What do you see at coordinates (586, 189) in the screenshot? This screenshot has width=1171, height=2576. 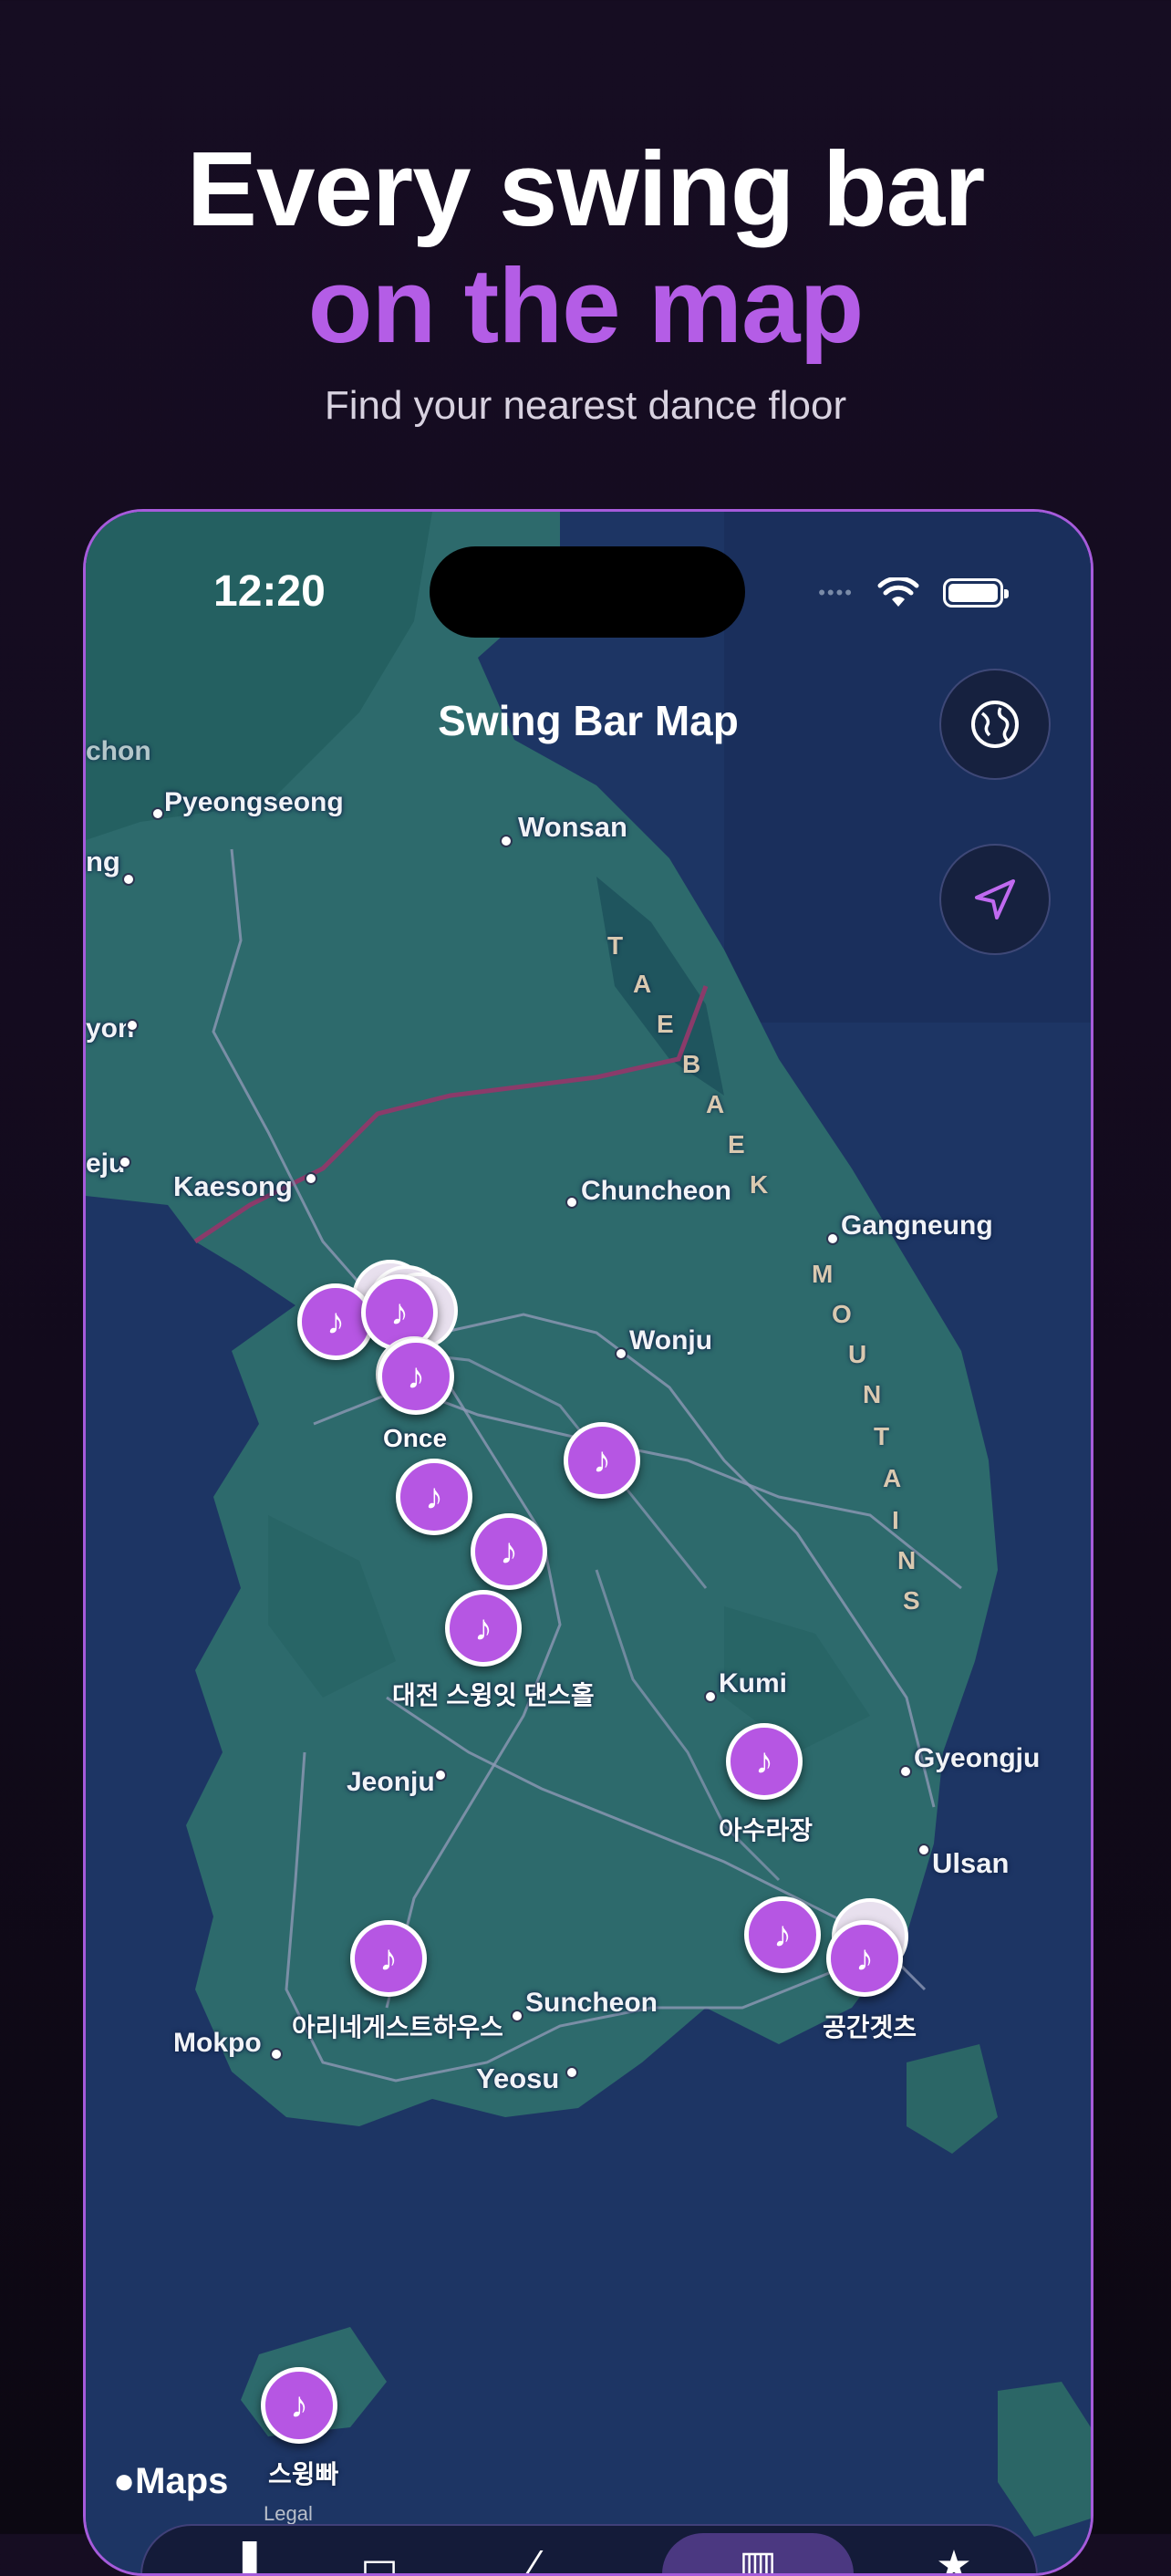 I see `headline-line-1: Every swing bar` at bounding box center [586, 189].